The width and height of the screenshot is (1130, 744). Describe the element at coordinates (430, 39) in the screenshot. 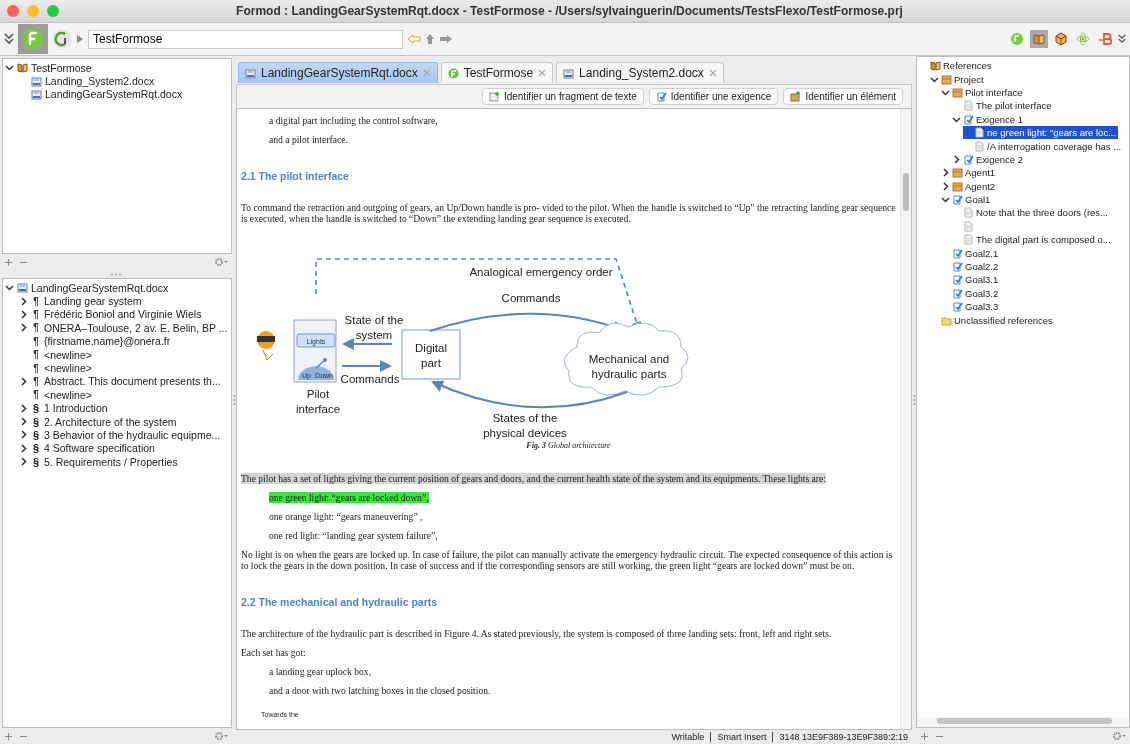

I see `up-arrow-icon` at that location.